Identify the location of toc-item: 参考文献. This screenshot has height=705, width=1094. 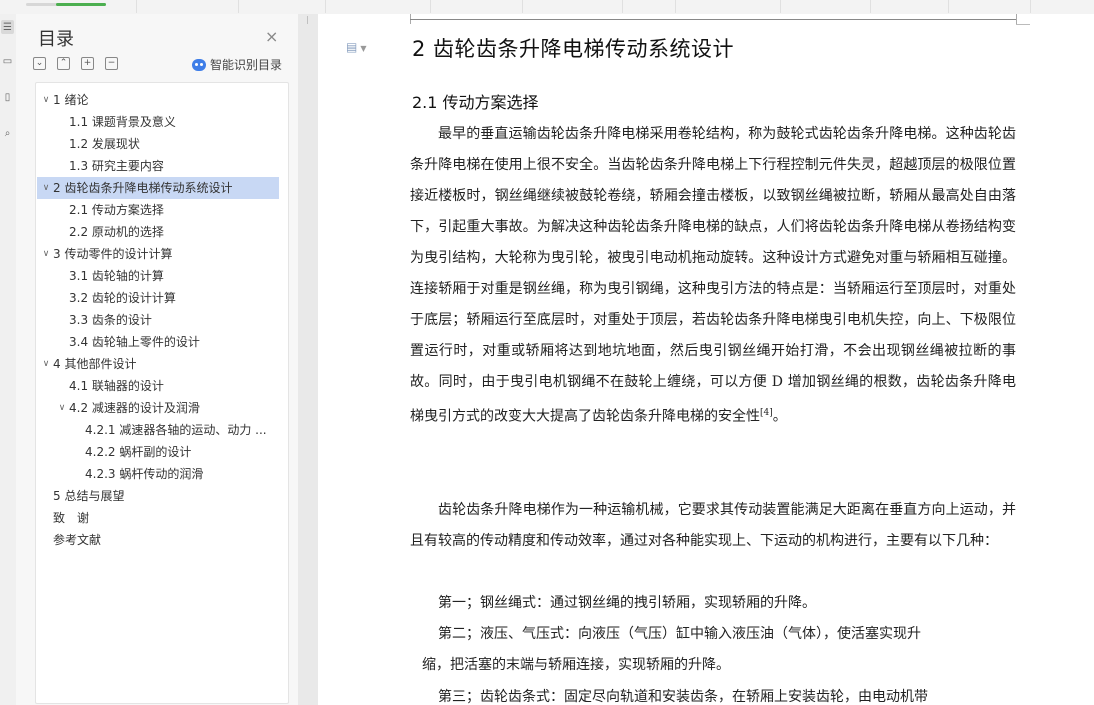
(158, 540).